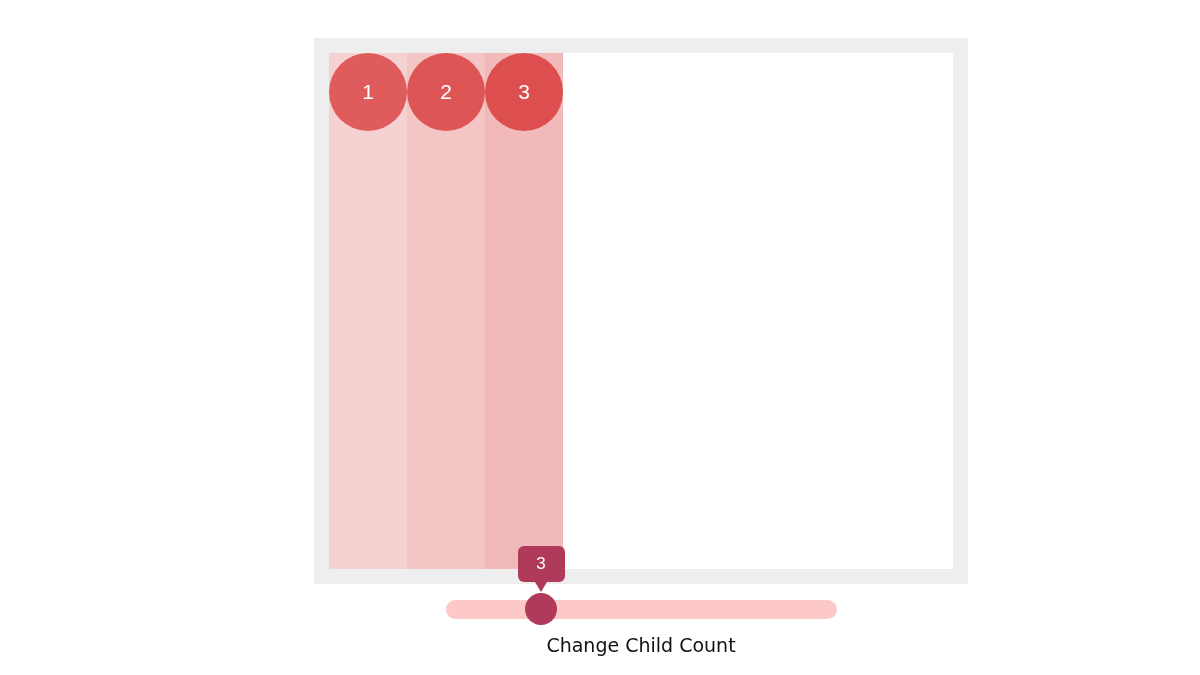  Describe the element at coordinates (368, 92) in the screenshot. I see `child-circle: 1` at that location.